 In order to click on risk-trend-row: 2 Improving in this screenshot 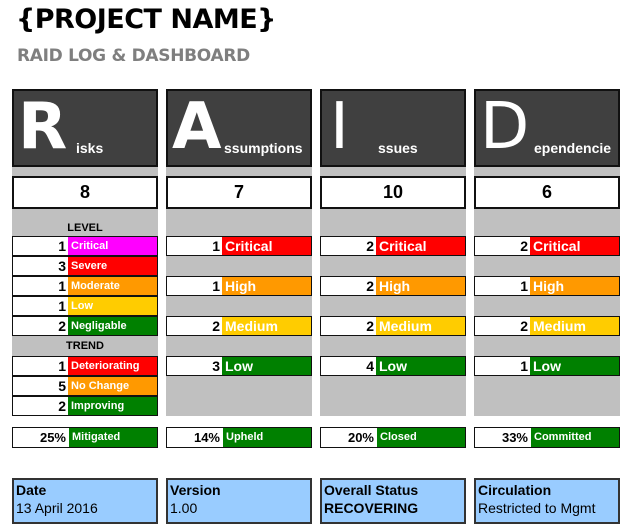, I will do `click(85, 406)`.